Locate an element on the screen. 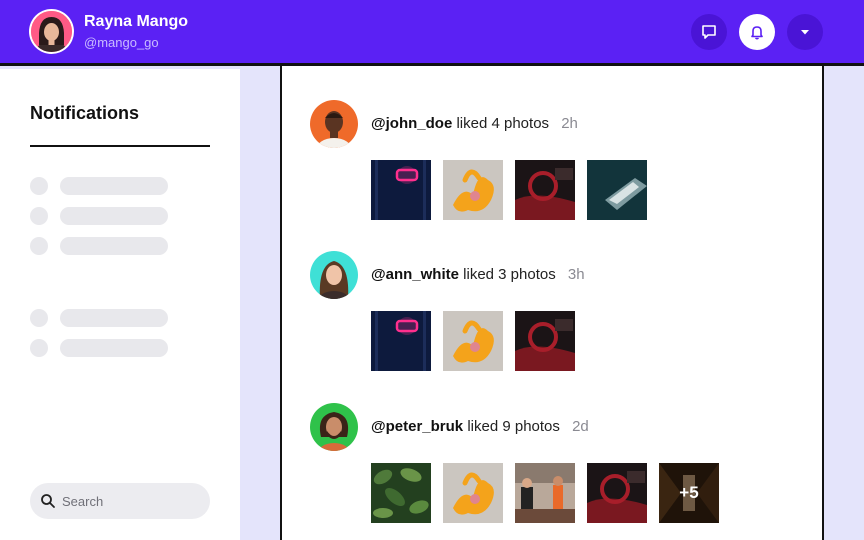 The height and width of the screenshot is (540, 864). top-header: Rayna Mango @mango_go is located at coordinates (432, 33).